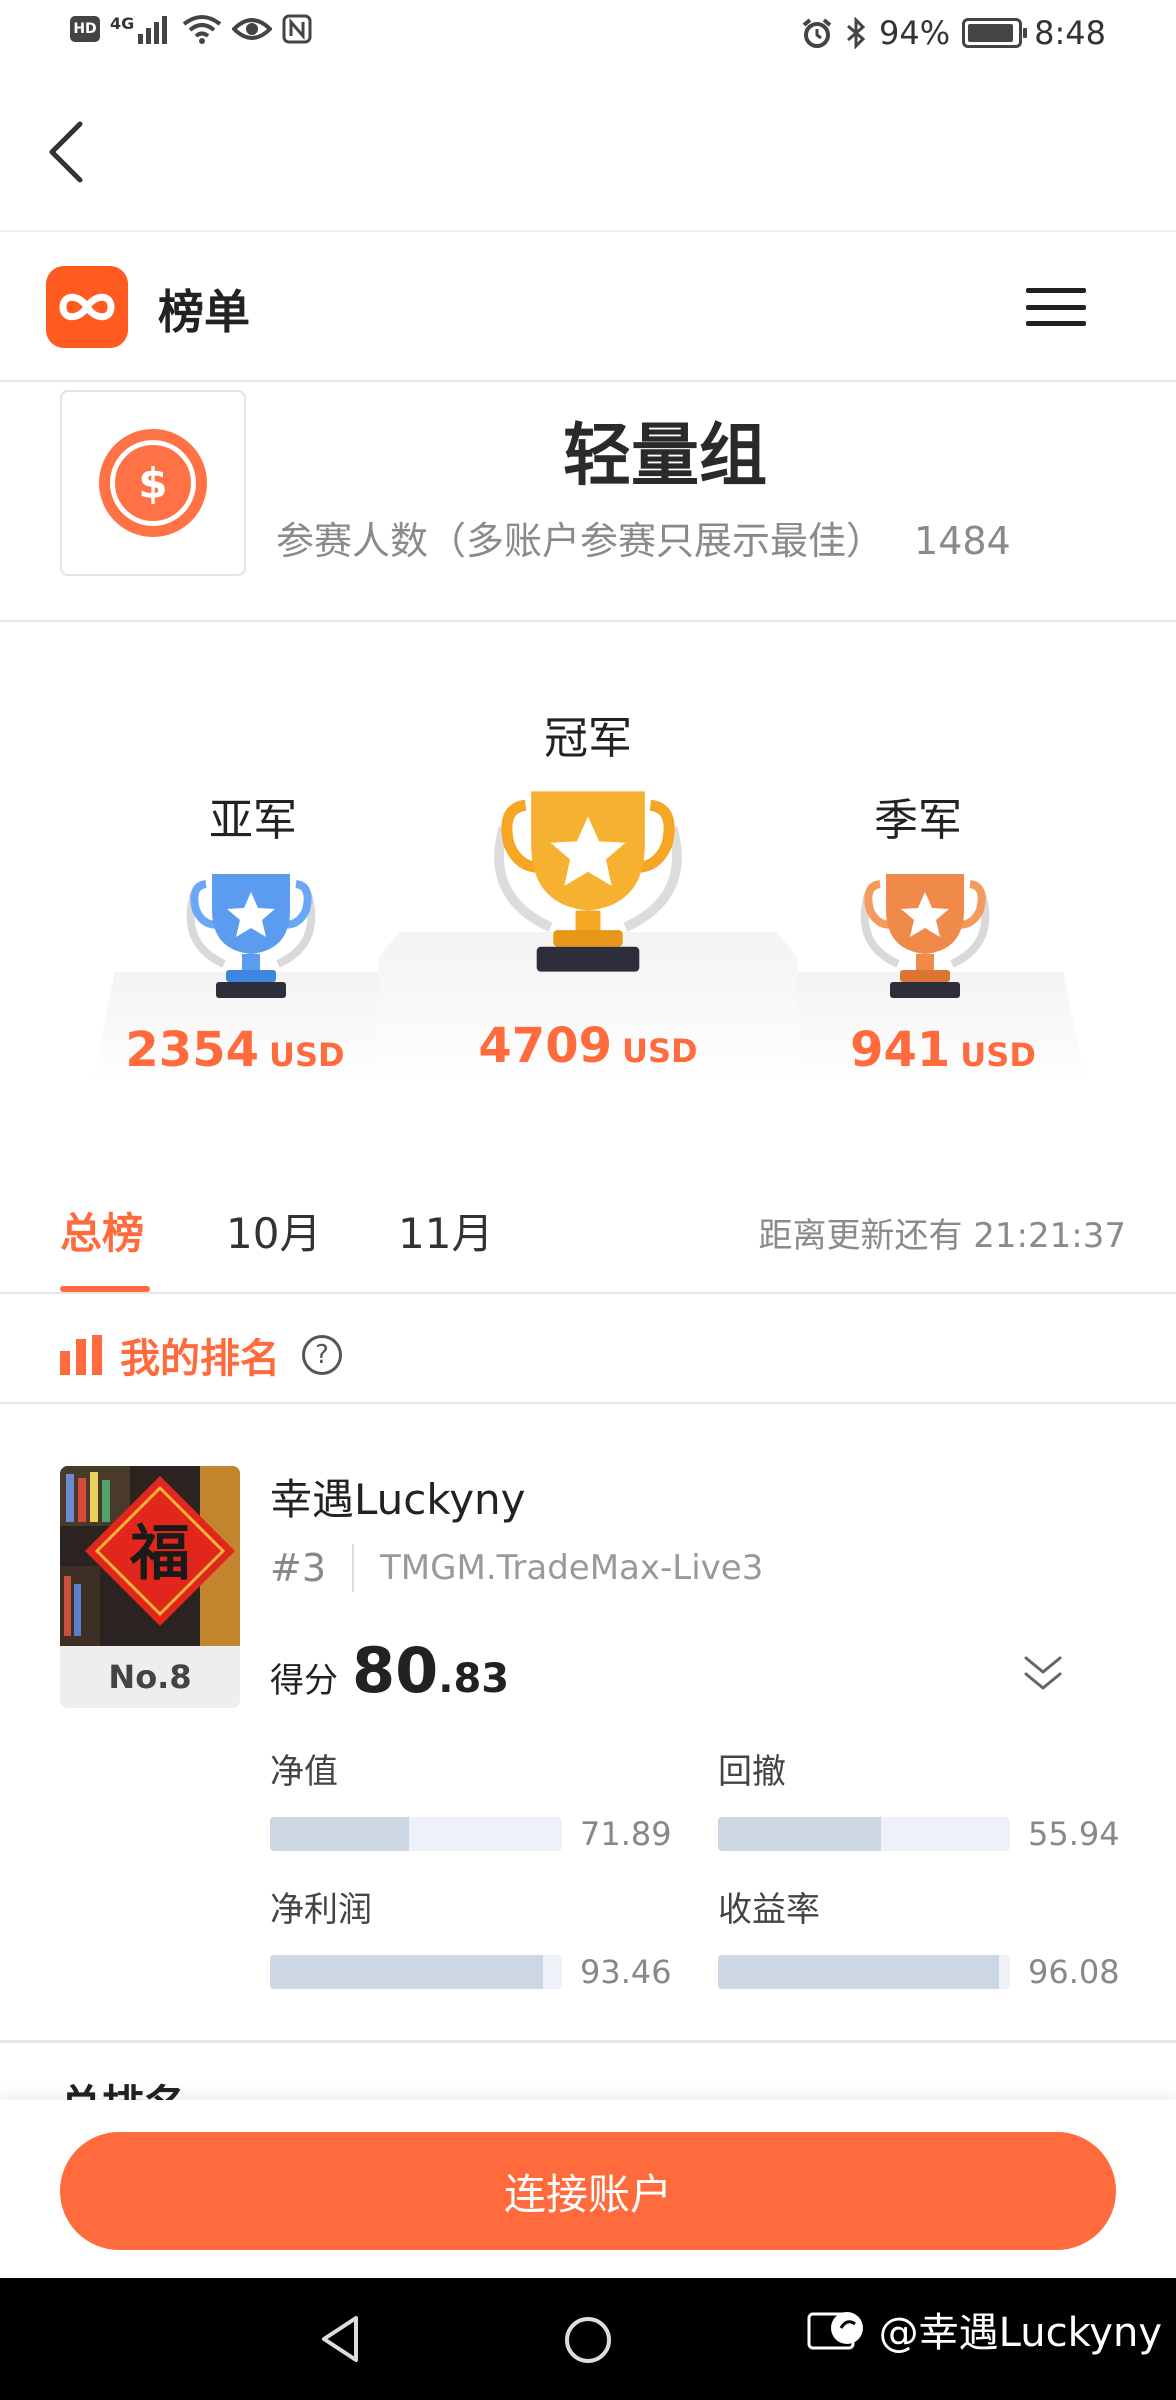 The width and height of the screenshot is (1176, 2400). I want to click on metric-drawdown: 回撤 55.94, so click(919, 1798).